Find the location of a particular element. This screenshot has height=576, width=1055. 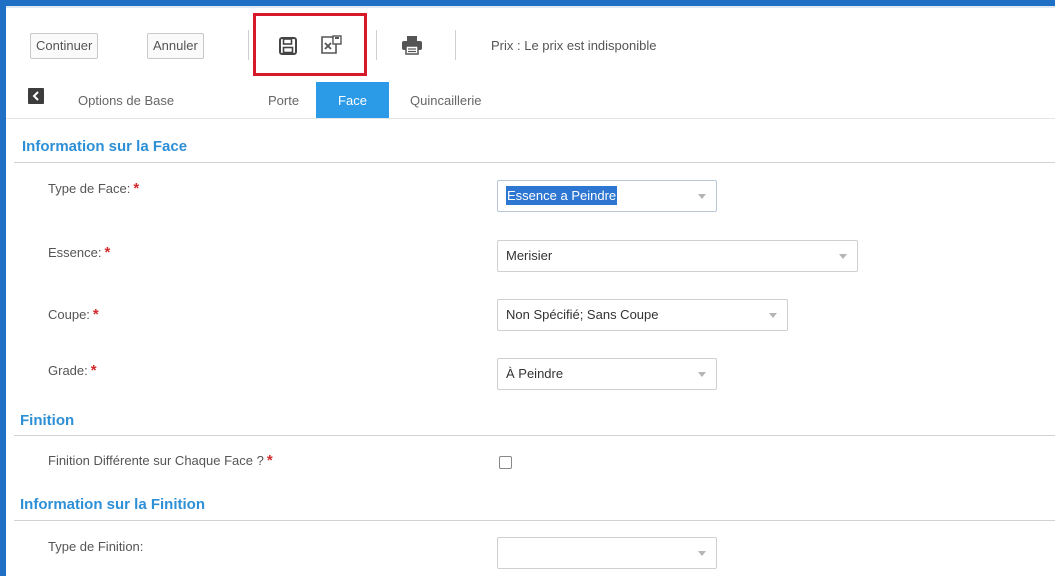

tab-porte: Porte is located at coordinates (283, 101).